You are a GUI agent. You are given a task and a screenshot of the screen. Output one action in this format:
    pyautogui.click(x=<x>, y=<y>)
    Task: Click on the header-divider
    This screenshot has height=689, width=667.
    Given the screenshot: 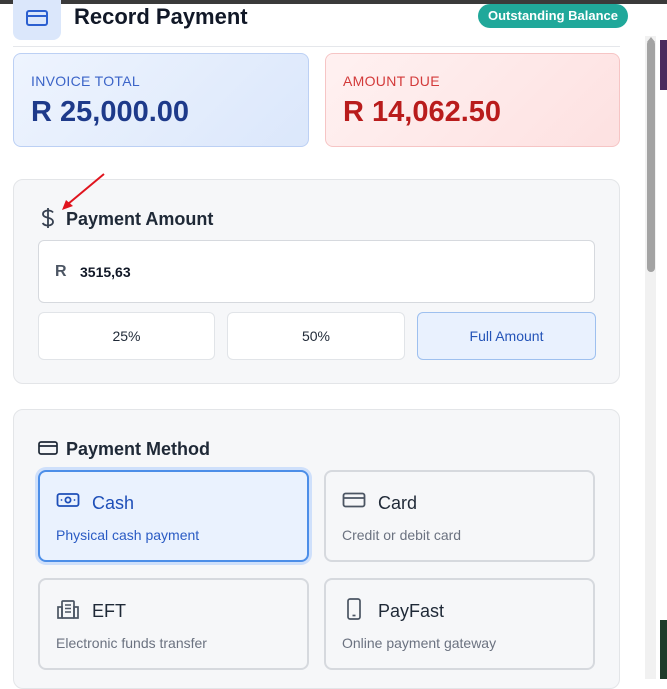 What is the action you would take?
    pyautogui.click(x=316, y=46)
    